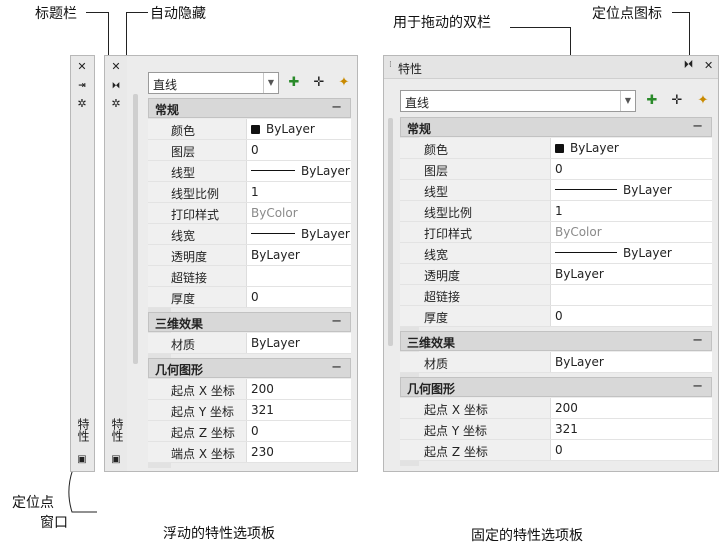 Image resolution: width=723 pixels, height=546 pixels. Describe the element at coordinates (436, 318) in the screenshot. I see `property-label: 厚度` at that location.